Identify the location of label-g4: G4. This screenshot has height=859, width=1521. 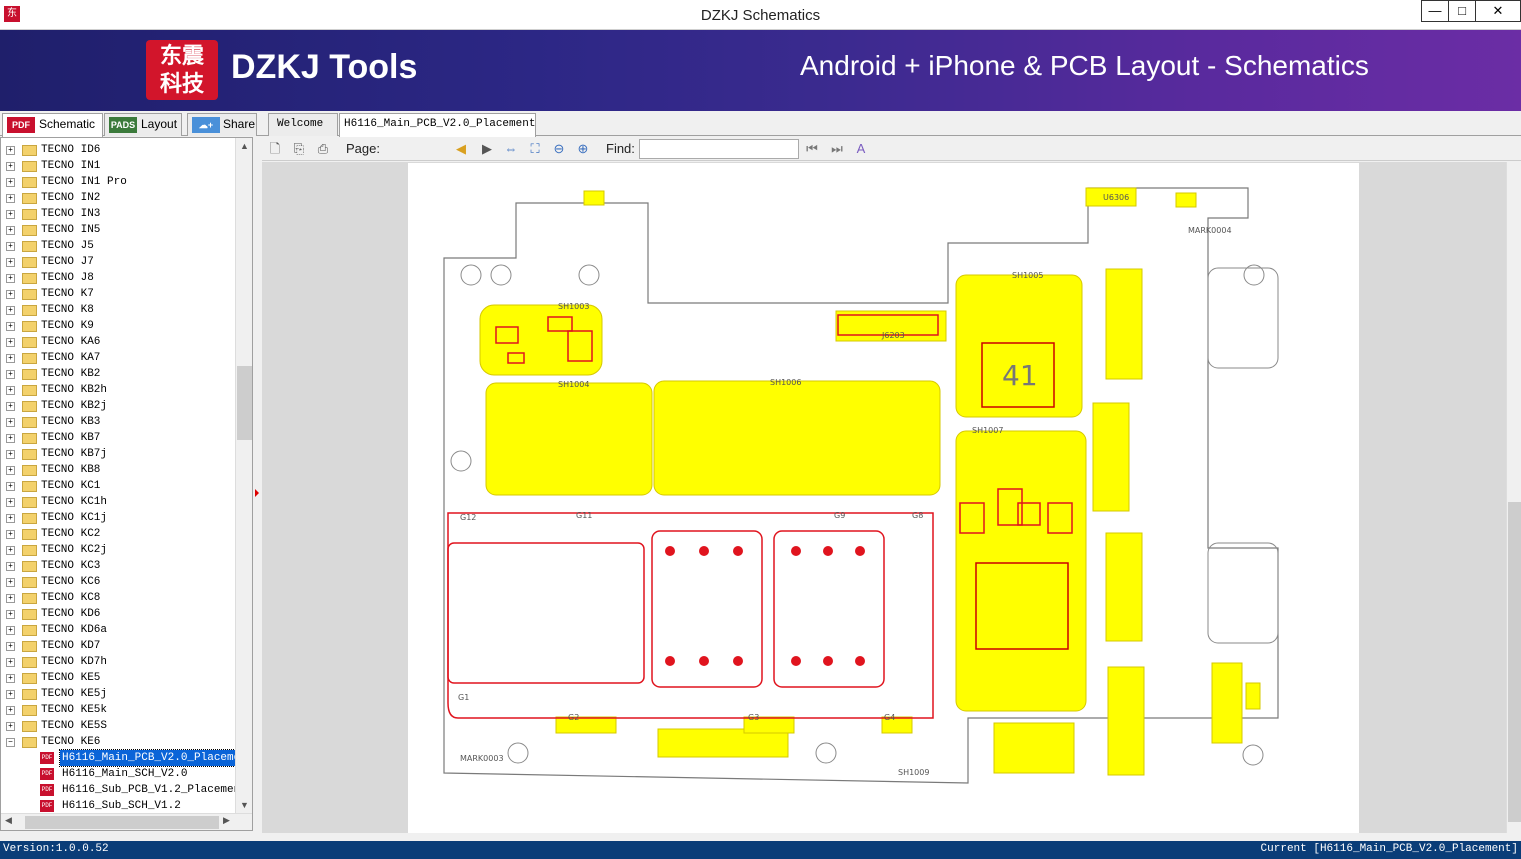
(889, 717).